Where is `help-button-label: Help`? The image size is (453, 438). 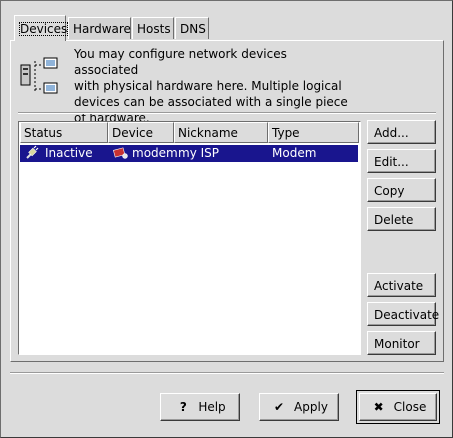
help-button-label: Help is located at coordinates (212, 407).